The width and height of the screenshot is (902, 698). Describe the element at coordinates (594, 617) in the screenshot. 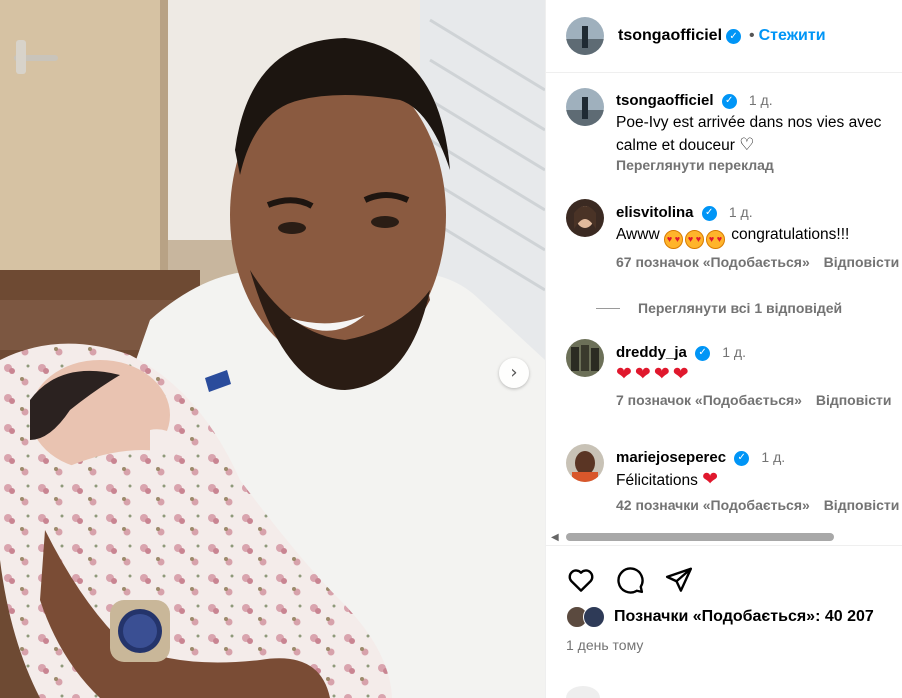

I see `liker-avatar` at that location.